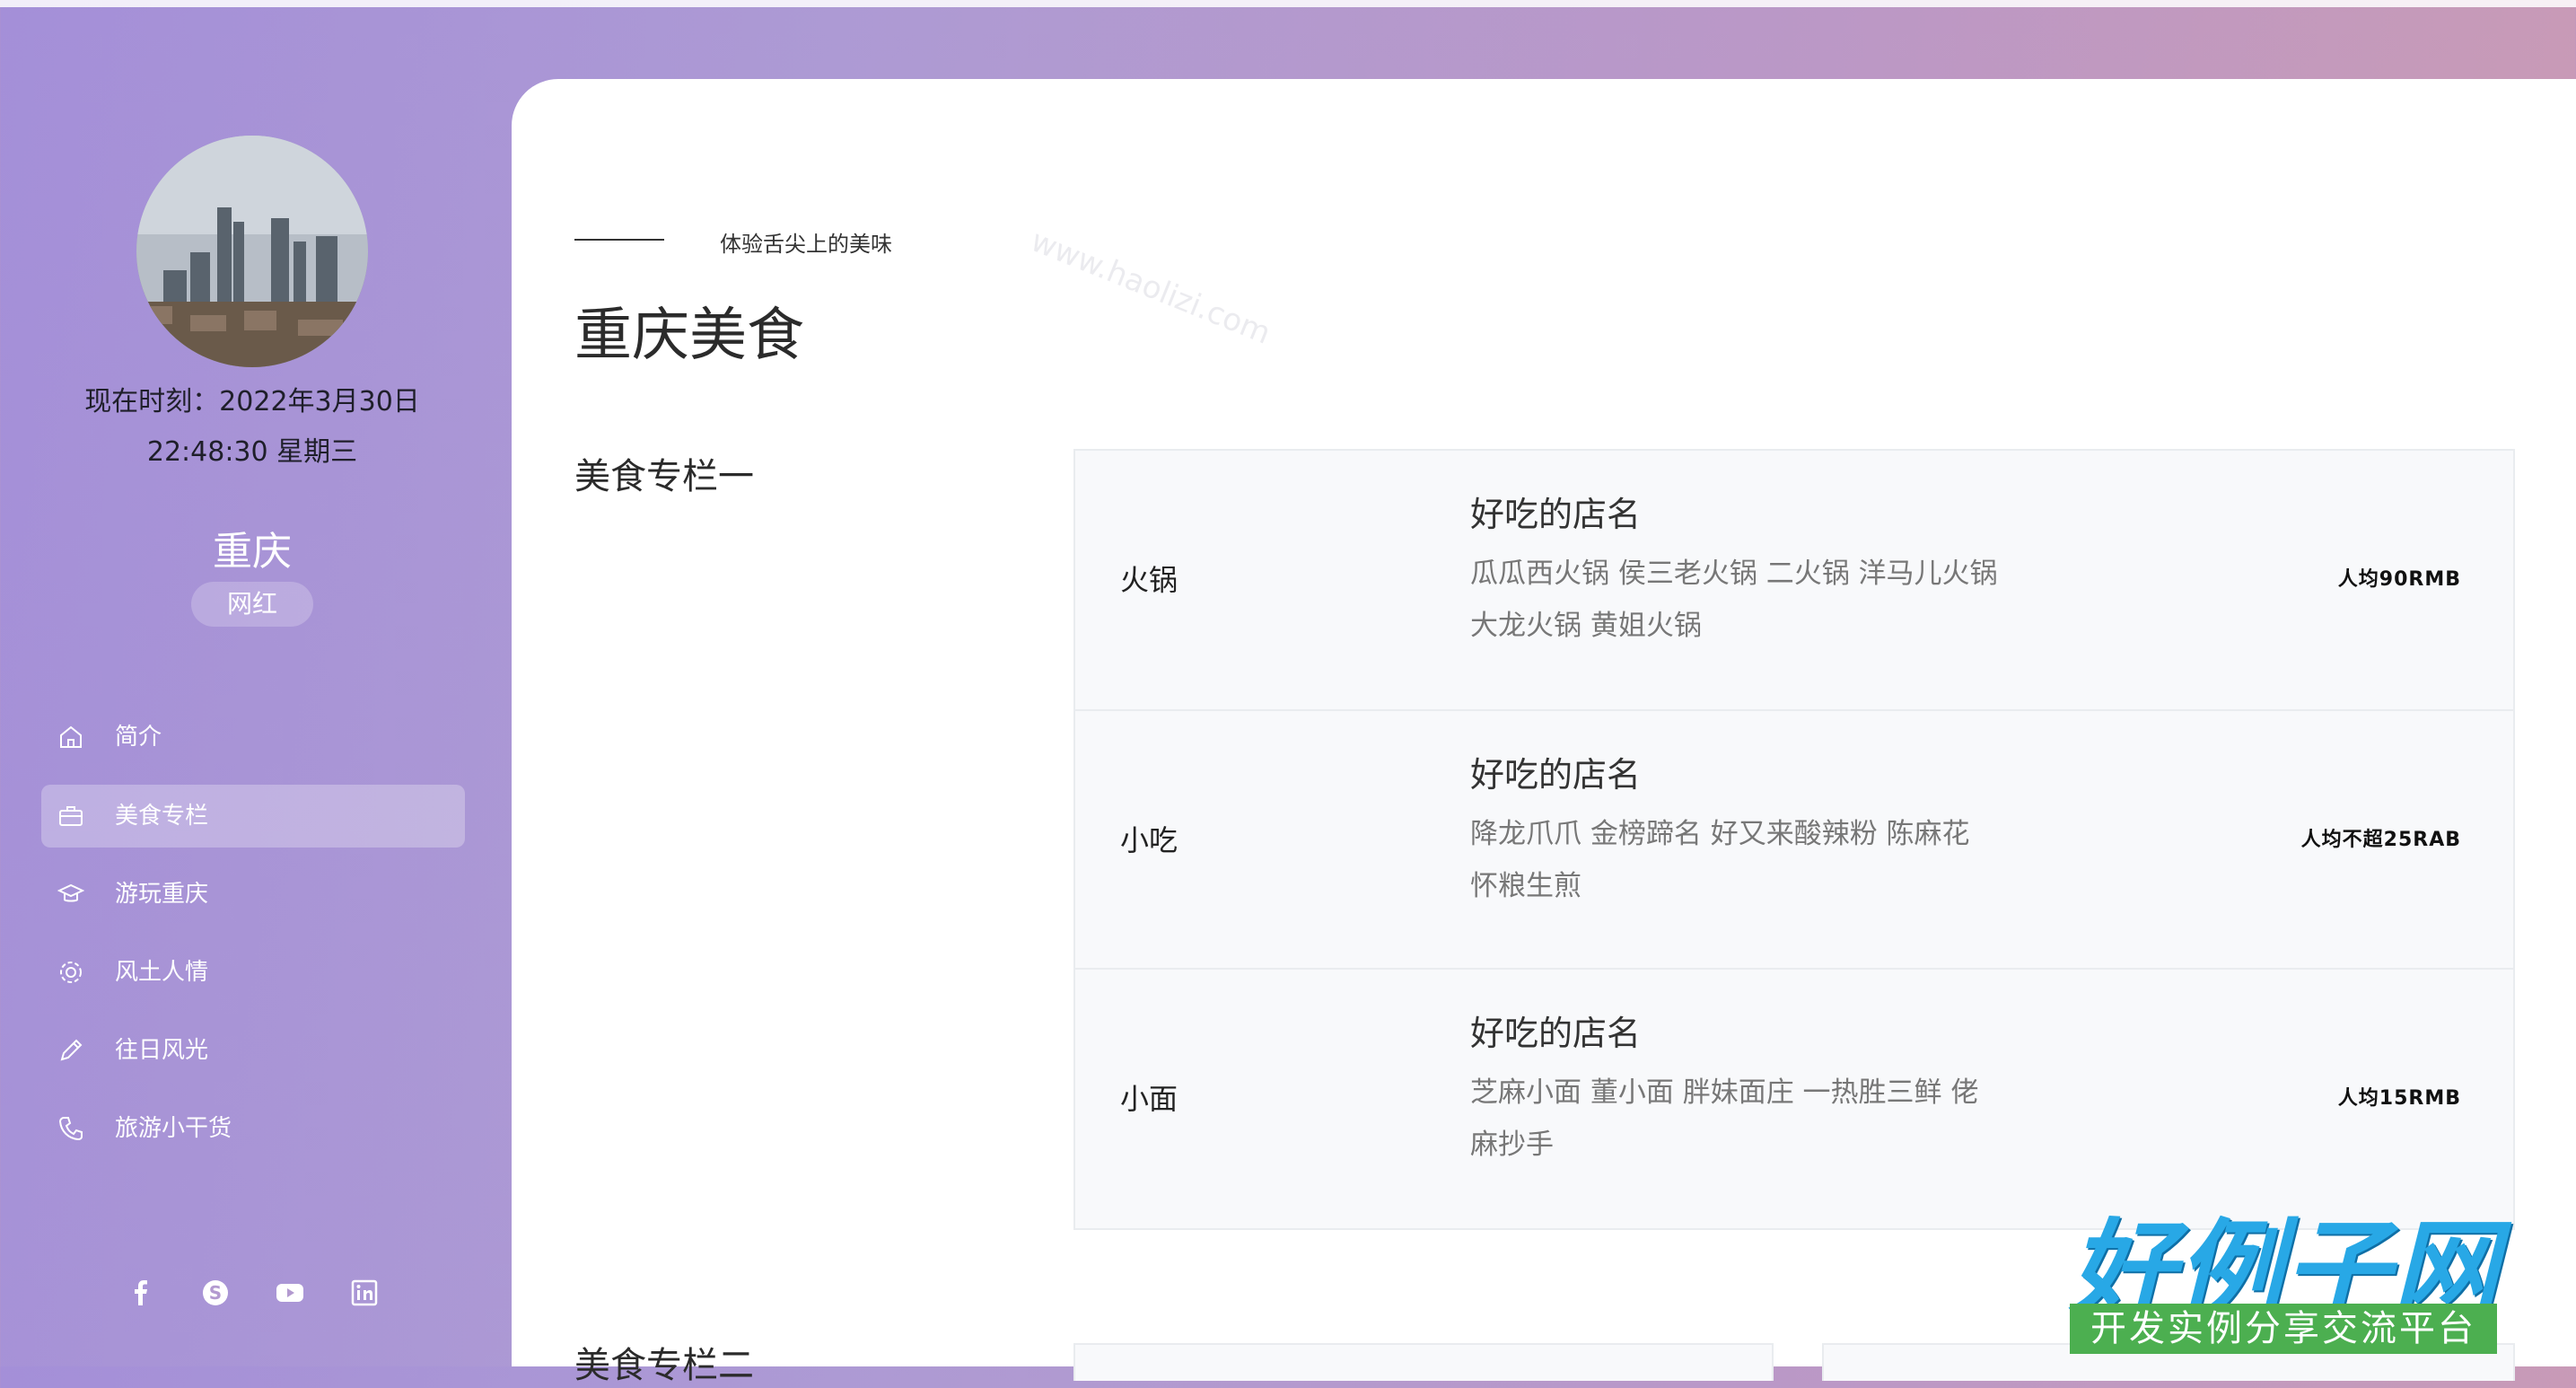 This screenshot has height=1388, width=2576. What do you see at coordinates (162, 895) in the screenshot?
I see `nav-label: 游玩重庆` at bounding box center [162, 895].